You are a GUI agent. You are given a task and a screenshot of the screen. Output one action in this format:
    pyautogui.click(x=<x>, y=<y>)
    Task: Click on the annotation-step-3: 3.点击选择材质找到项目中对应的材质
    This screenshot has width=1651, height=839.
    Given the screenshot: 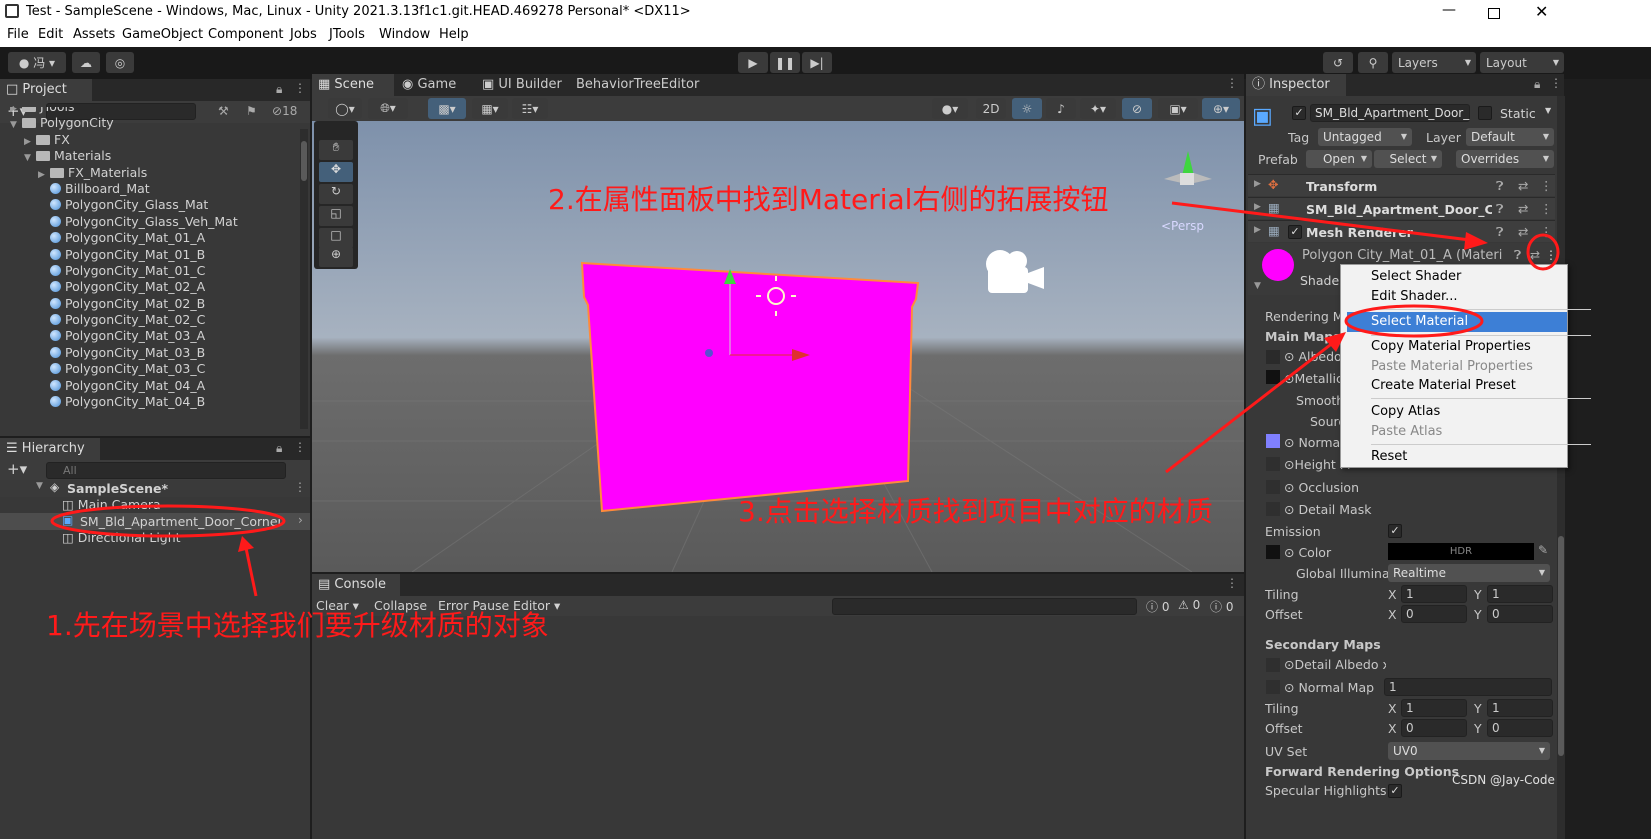 What is the action you would take?
    pyautogui.click(x=975, y=511)
    